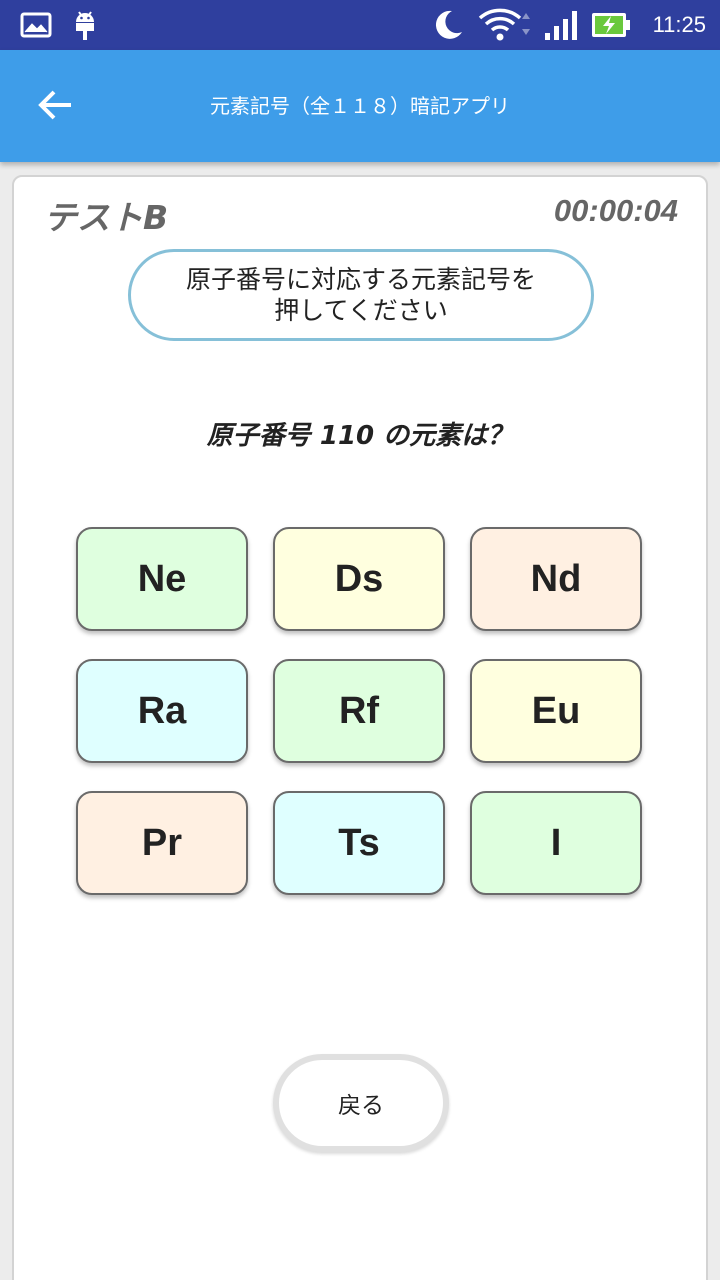  I want to click on instruction-line-1: 原子番号に対応する元素記号を, so click(360, 279).